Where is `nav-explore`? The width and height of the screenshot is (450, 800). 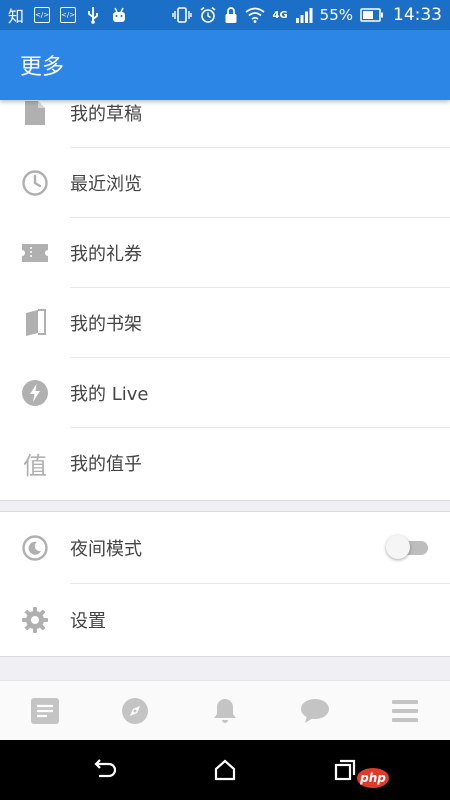
nav-explore is located at coordinates (135, 711).